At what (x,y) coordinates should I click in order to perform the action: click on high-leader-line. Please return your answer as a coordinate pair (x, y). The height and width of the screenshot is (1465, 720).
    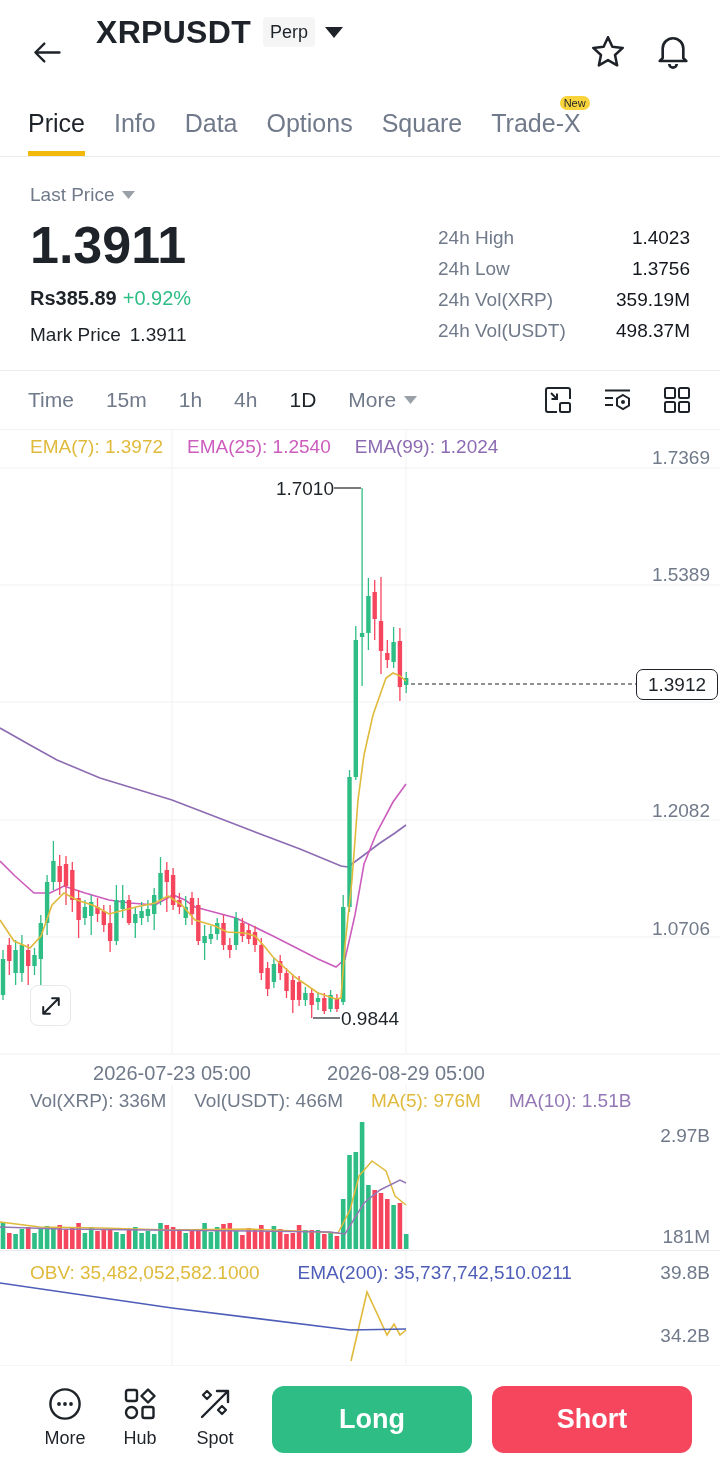
    Looking at the image, I should click on (347, 488).